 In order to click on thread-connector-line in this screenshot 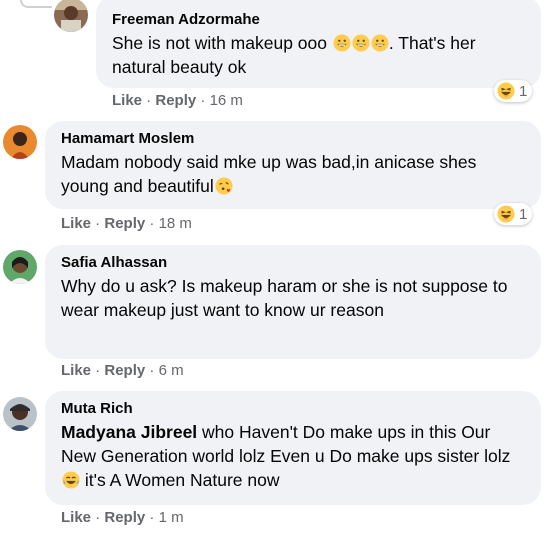, I will do `click(36, 4)`.